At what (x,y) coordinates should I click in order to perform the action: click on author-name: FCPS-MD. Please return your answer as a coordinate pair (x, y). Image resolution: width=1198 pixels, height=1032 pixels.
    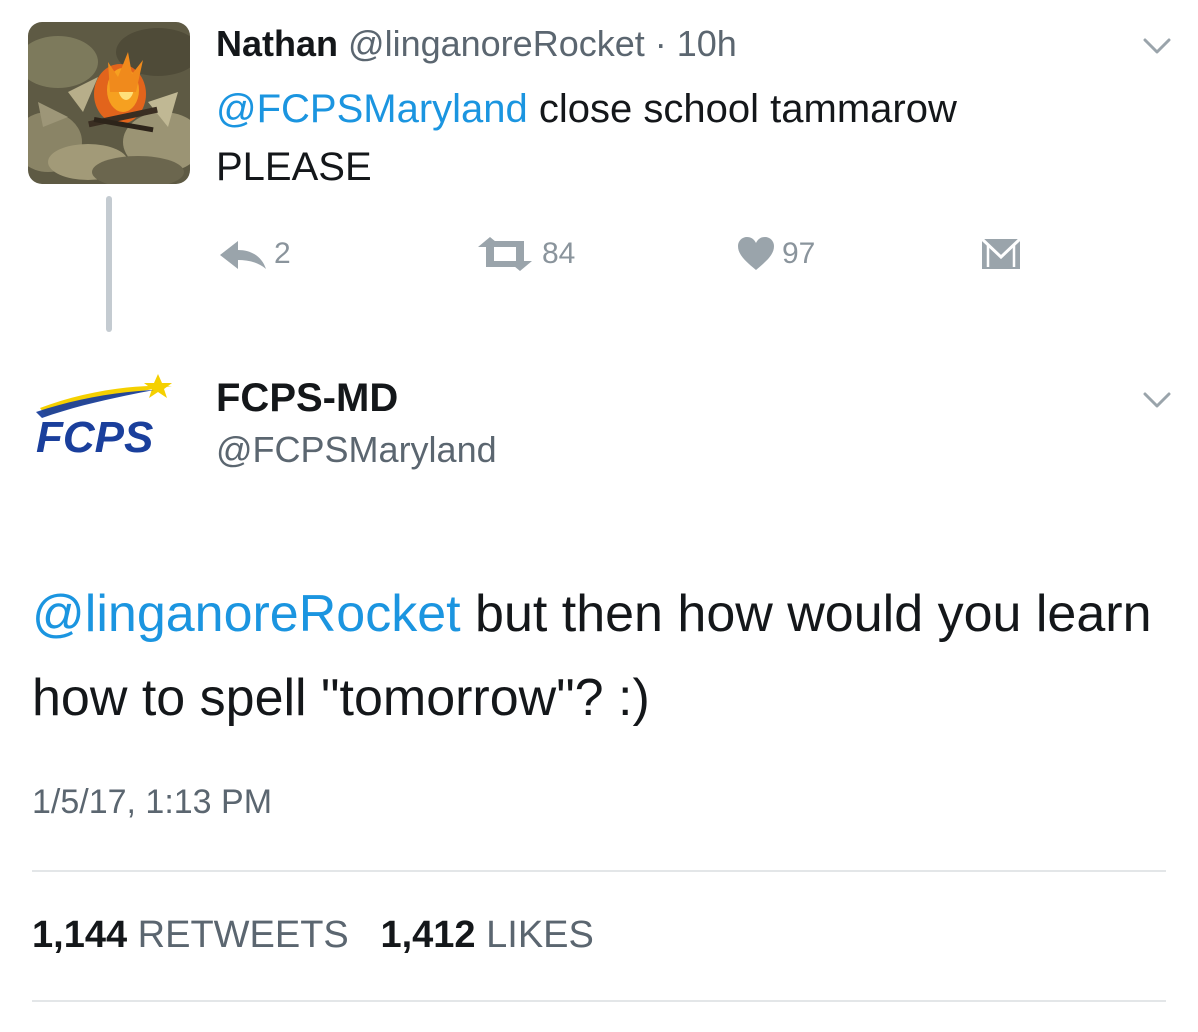
    Looking at the image, I should click on (307, 398).